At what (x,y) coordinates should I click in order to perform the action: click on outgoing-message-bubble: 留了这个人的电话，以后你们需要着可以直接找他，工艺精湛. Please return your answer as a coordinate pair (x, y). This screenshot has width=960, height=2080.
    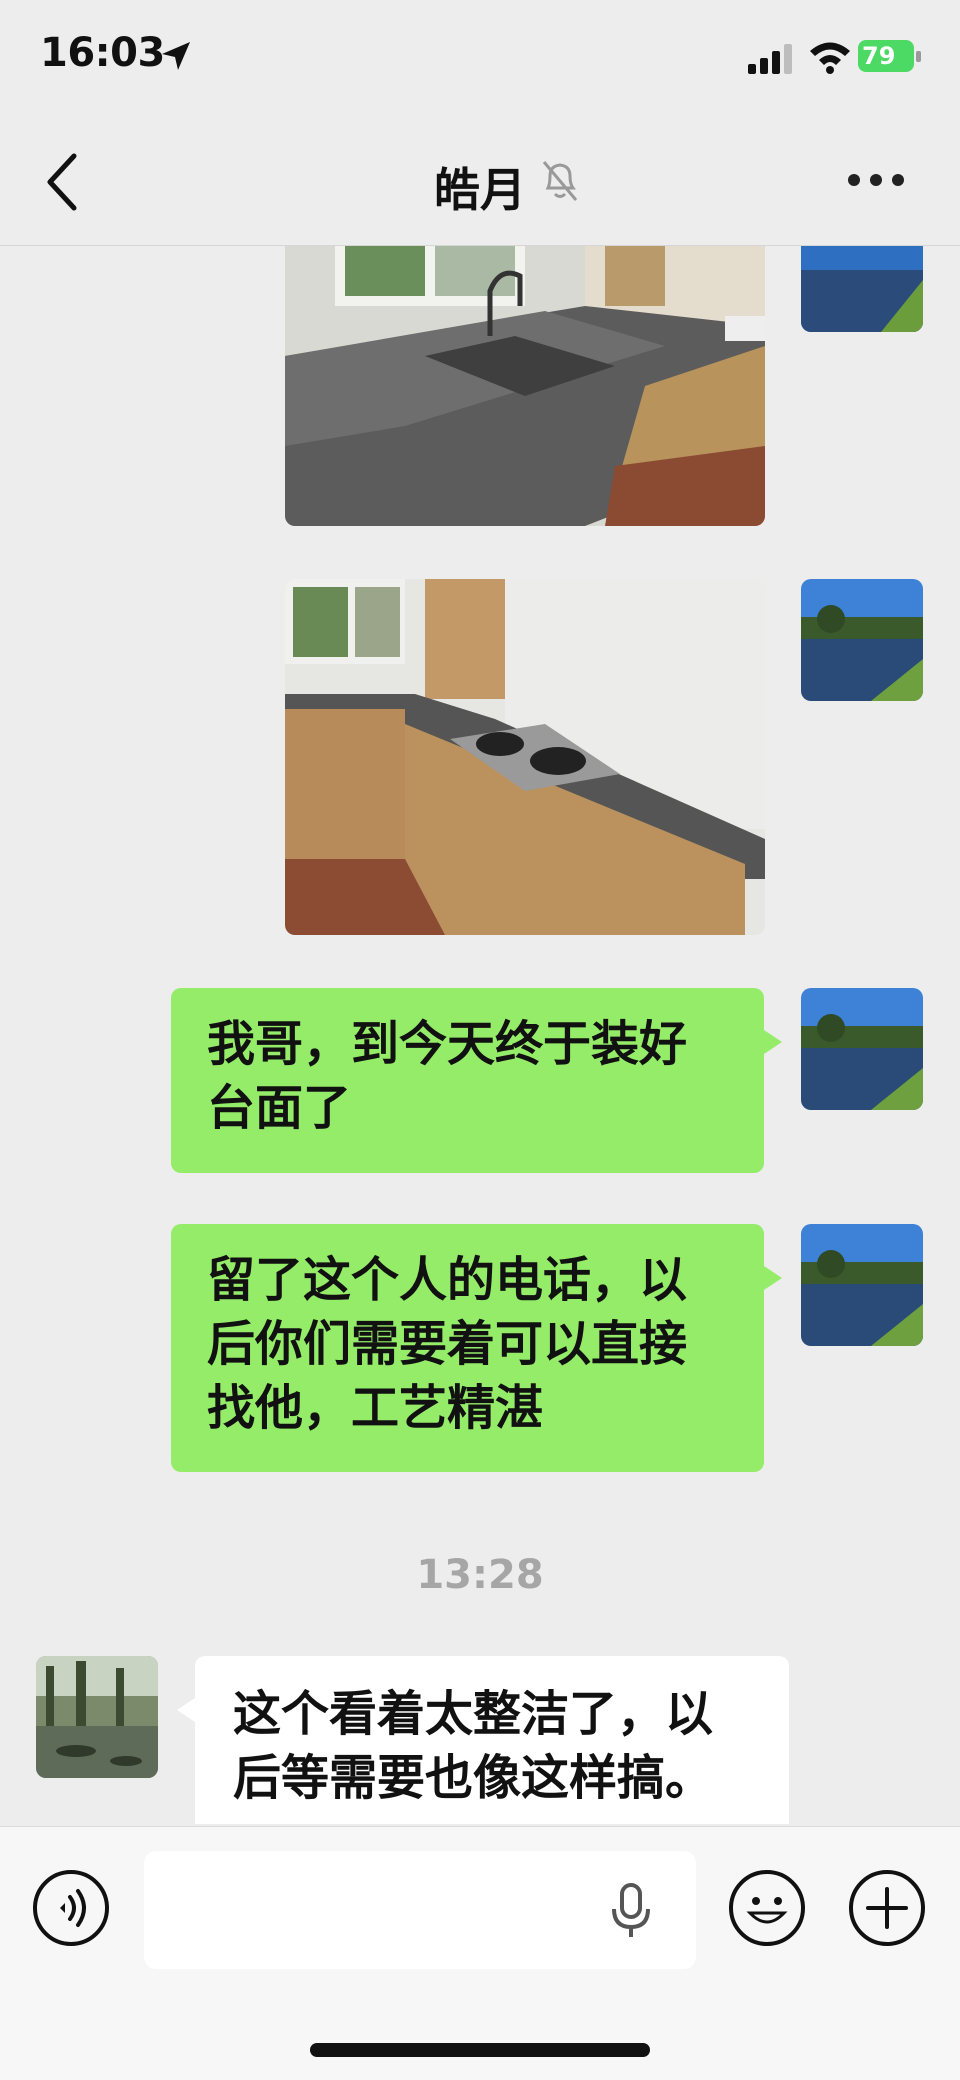
    Looking at the image, I should click on (476, 1348).